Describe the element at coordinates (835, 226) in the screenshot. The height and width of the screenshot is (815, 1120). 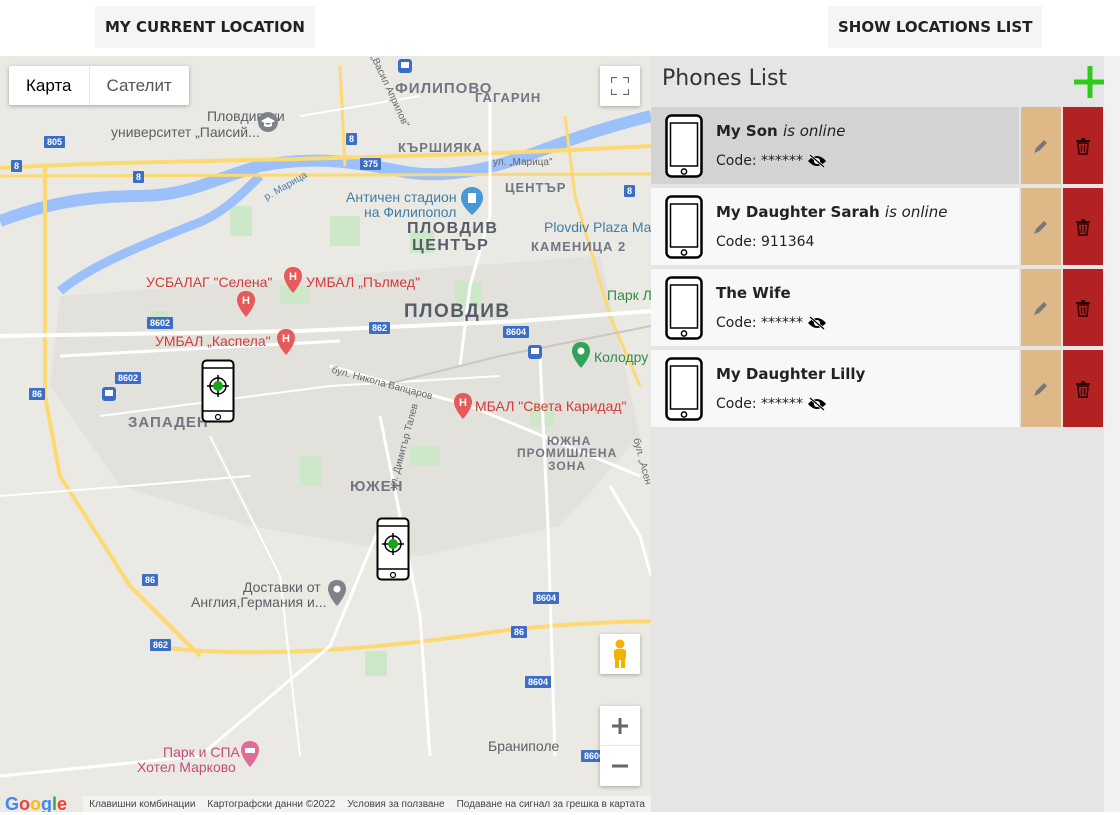
I see `phone-card: My Daughter Sarah is online Code: 911364` at that location.